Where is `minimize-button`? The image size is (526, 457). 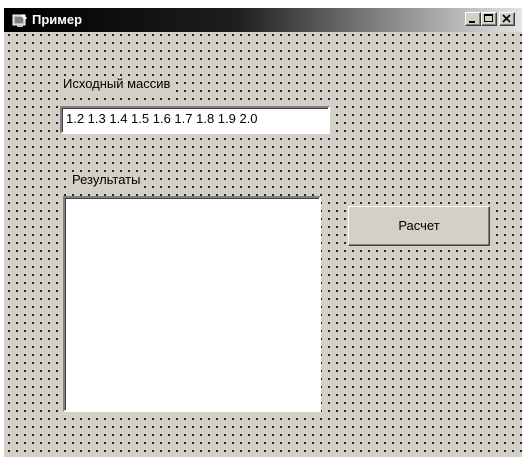
minimize-button is located at coordinates (473, 19).